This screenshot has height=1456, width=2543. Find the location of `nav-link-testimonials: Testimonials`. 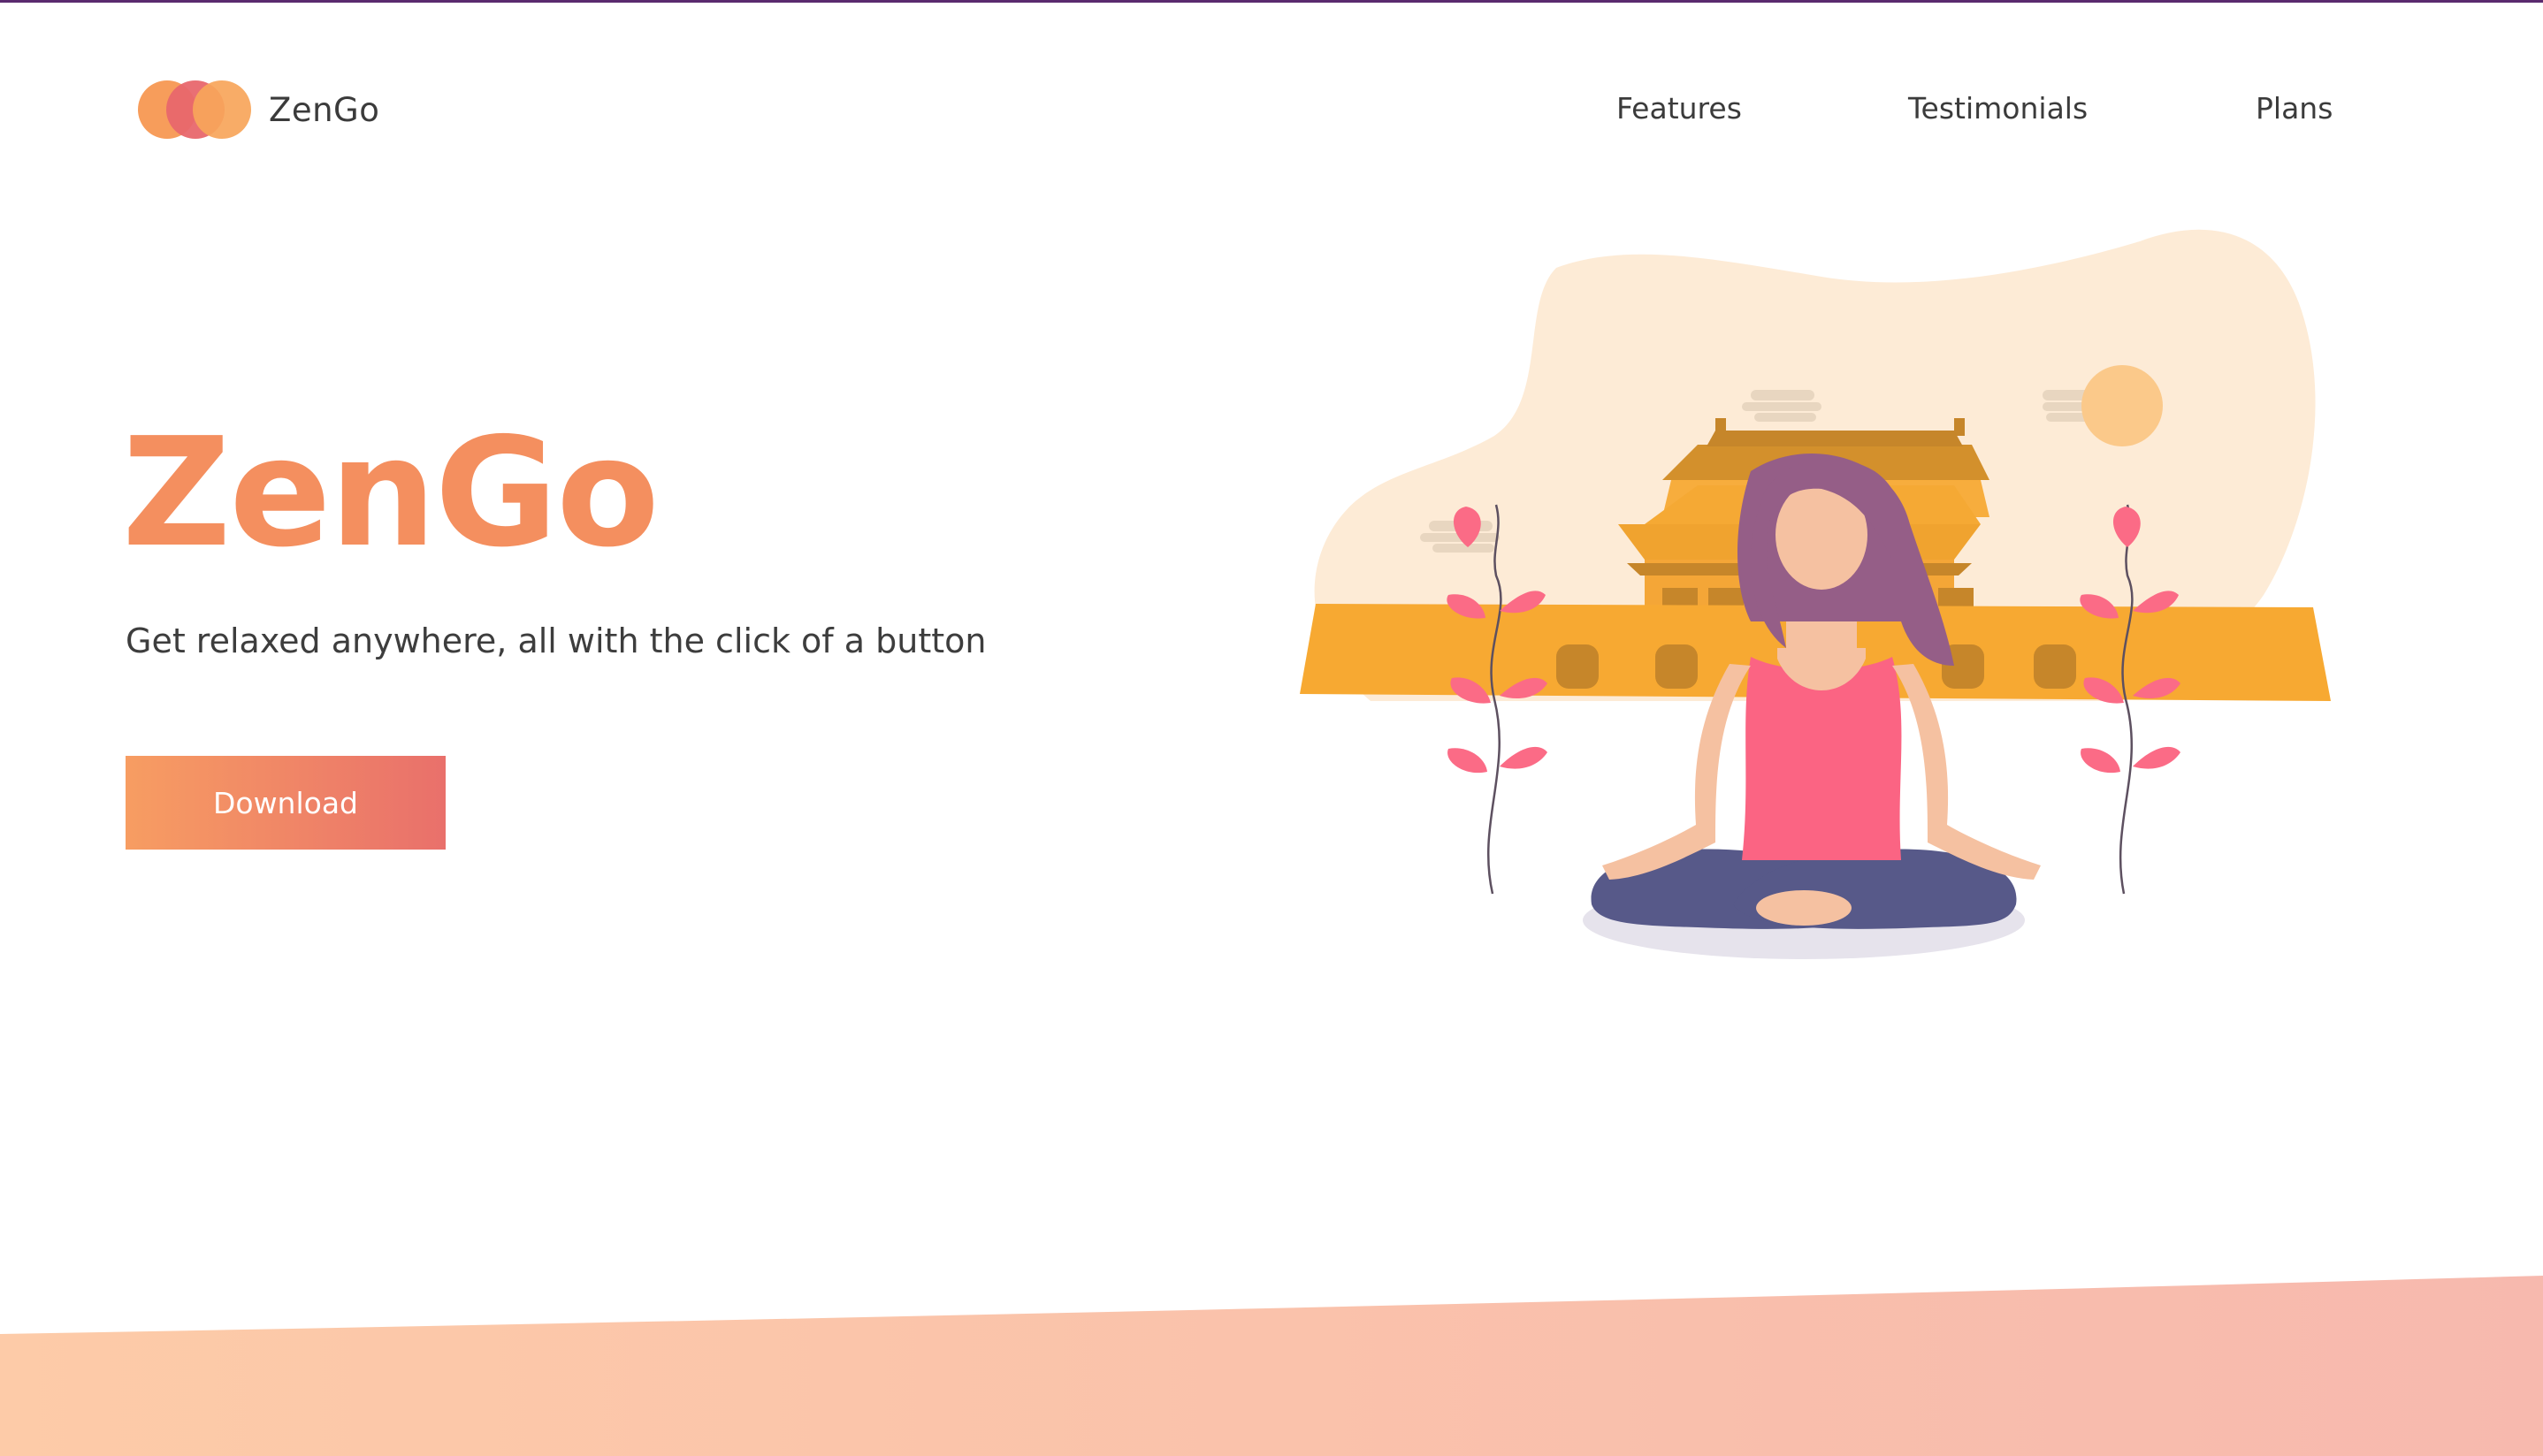

nav-link-testimonials: Testimonials is located at coordinates (1998, 108).